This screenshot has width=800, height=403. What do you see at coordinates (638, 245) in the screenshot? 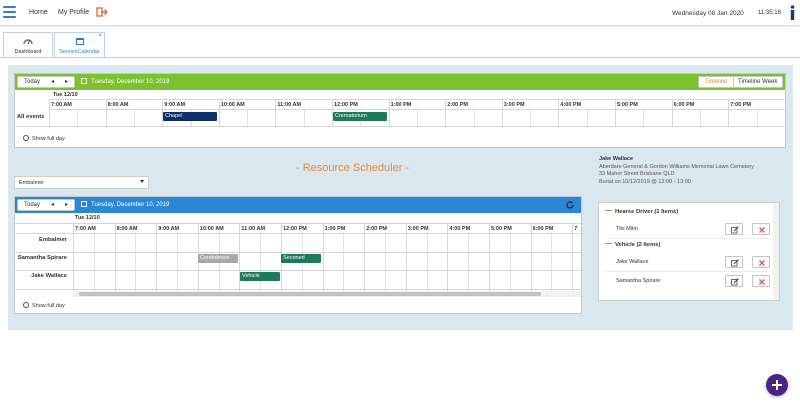
I see `group-vehicle-title: Vehicle (2 Items)` at bounding box center [638, 245].